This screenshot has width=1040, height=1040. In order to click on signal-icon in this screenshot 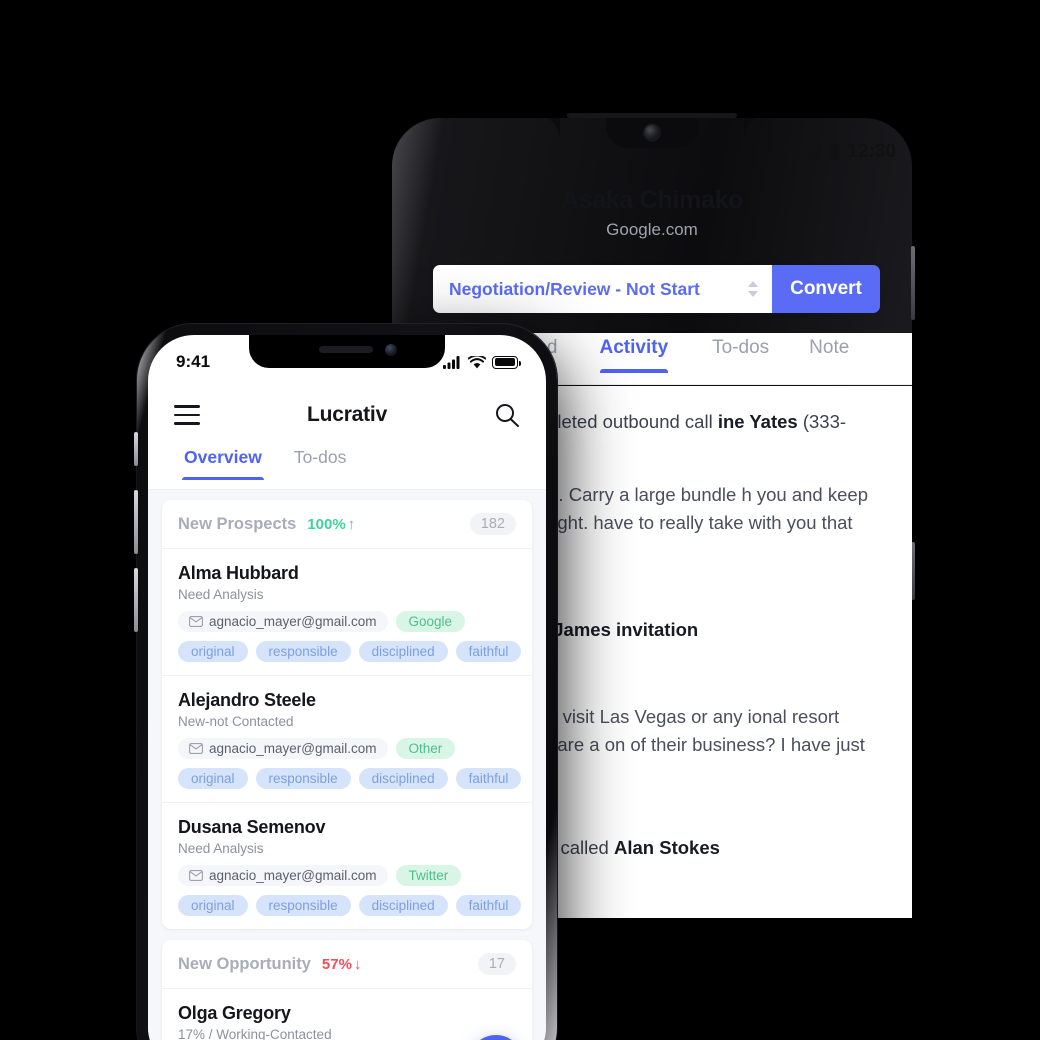, I will do `click(813, 152)`.